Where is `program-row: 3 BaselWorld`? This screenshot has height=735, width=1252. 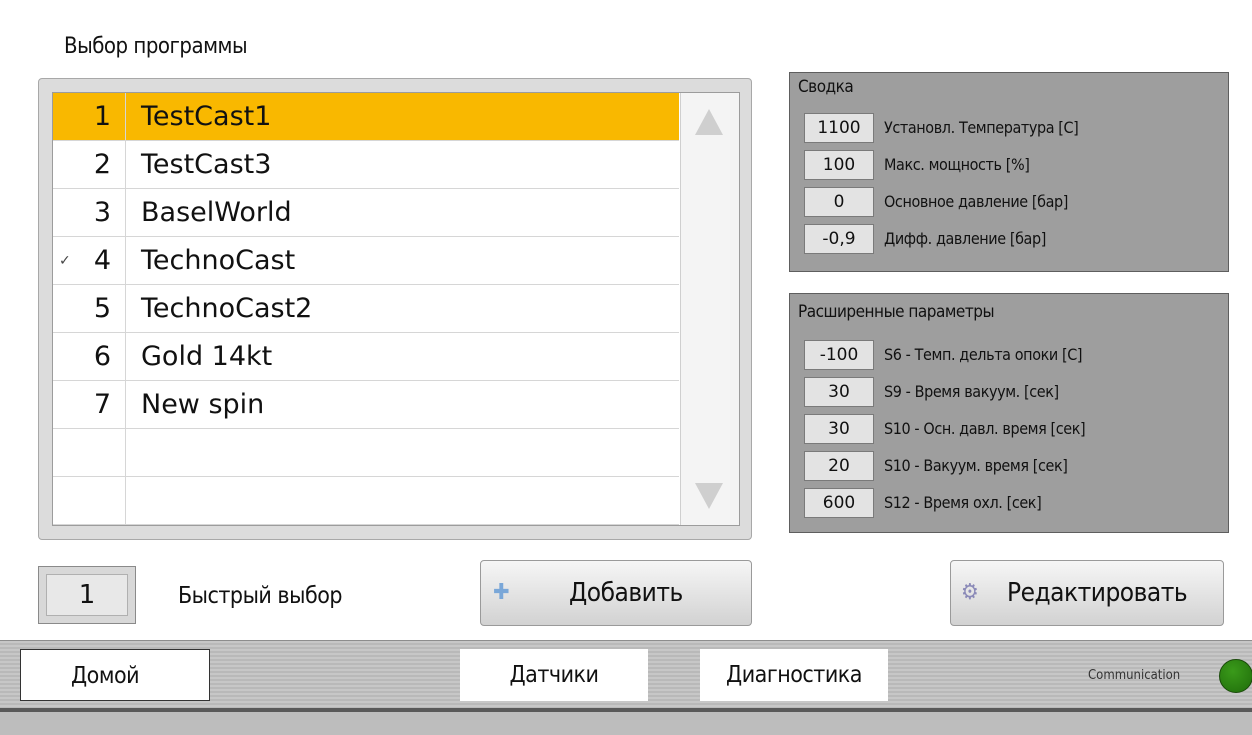 program-row: 3 BaselWorld is located at coordinates (366, 213).